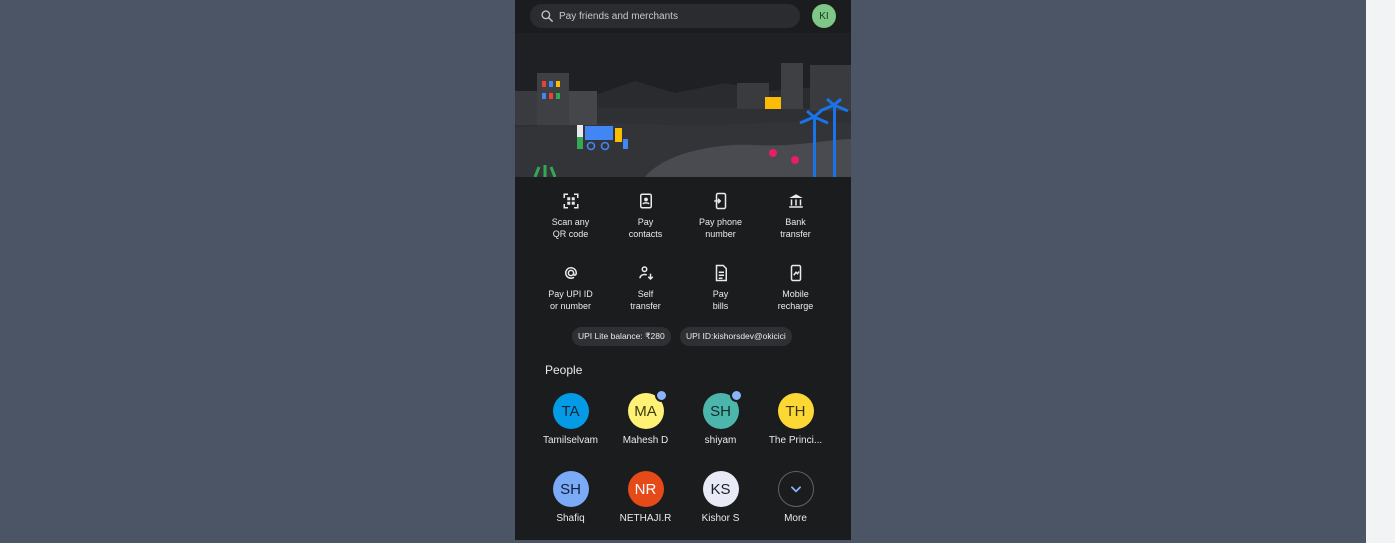  Describe the element at coordinates (621, 336) in the screenshot. I see `upi-lite-balance-chip: UPI Lite balance: ₹280` at that location.